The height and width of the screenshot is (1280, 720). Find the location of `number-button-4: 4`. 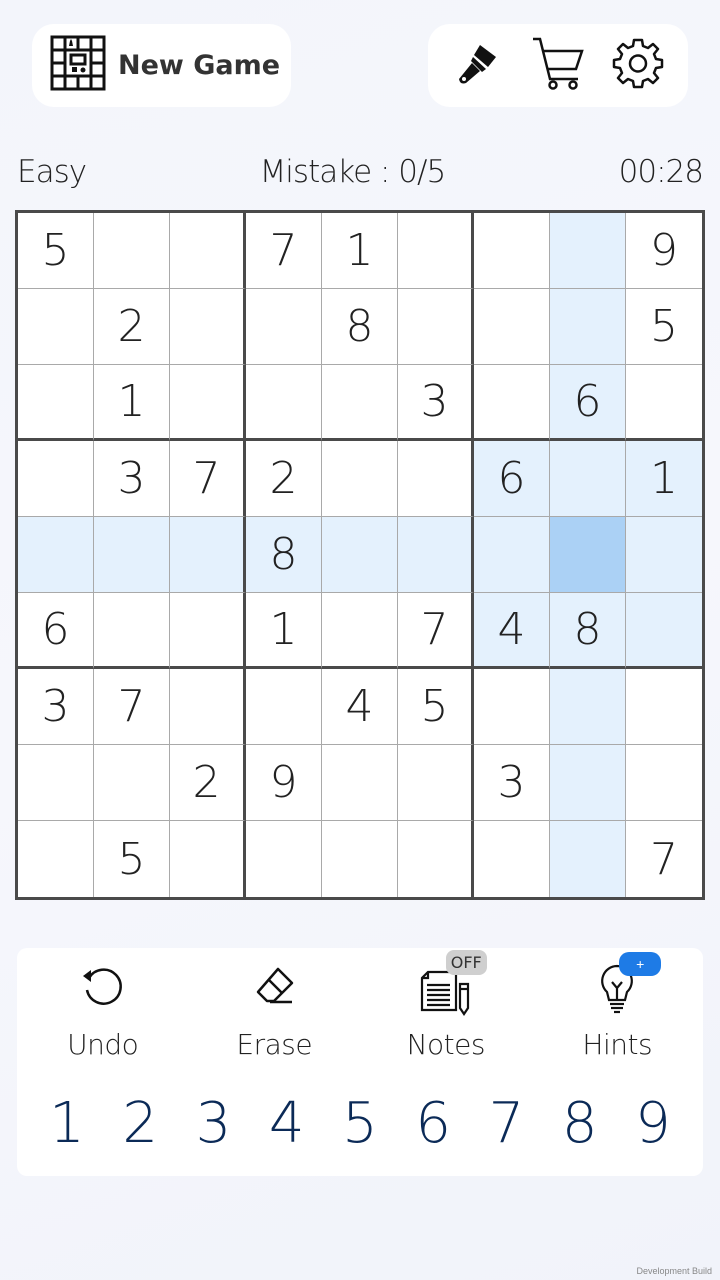

number-button-4: 4 is located at coordinates (287, 1123).